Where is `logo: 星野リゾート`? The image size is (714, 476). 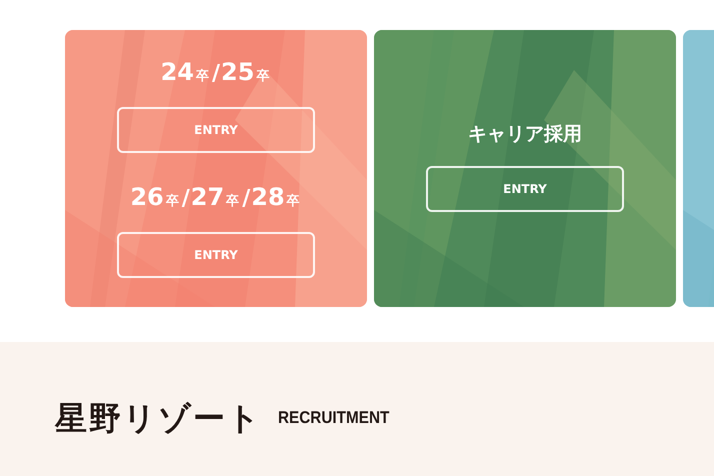 logo: 星野リゾート is located at coordinates (158, 418).